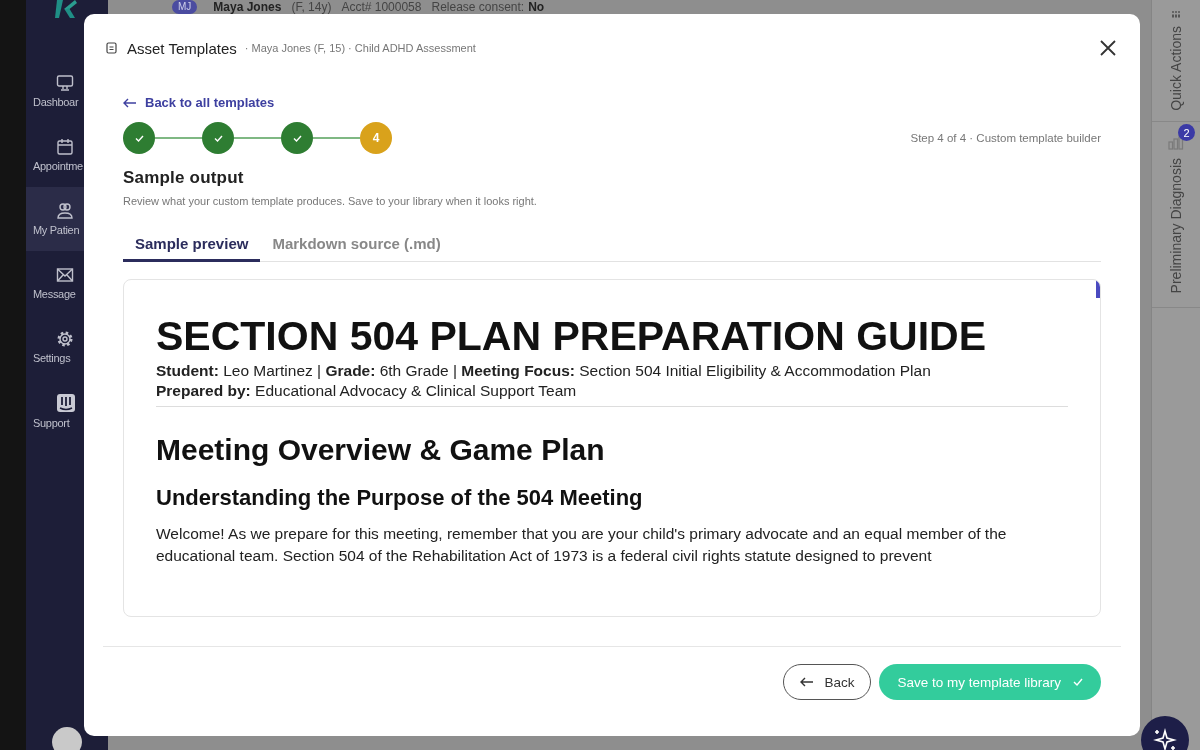 The height and width of the screenshot is (750, 1200). I want to click on back-link: Back to all templates, so click(199, 102).